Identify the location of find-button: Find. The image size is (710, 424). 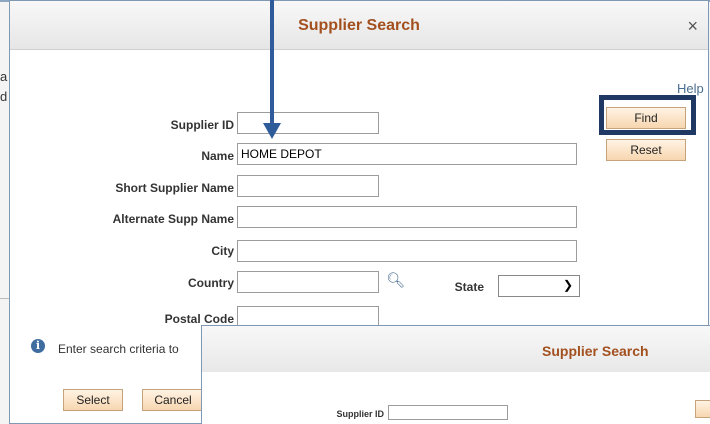
(646, 118).